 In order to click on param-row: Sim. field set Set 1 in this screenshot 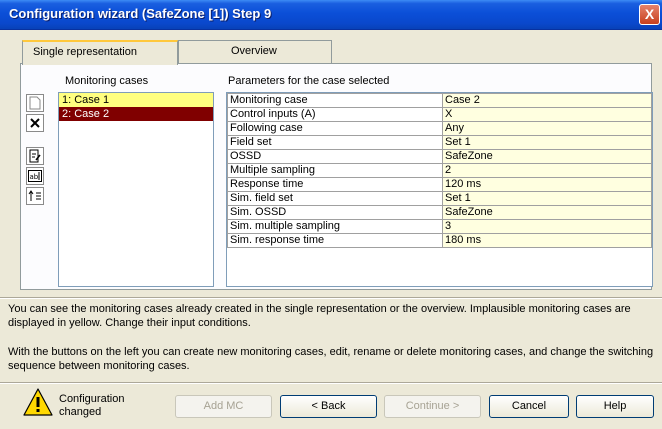, I will do `click(439, 198)`.